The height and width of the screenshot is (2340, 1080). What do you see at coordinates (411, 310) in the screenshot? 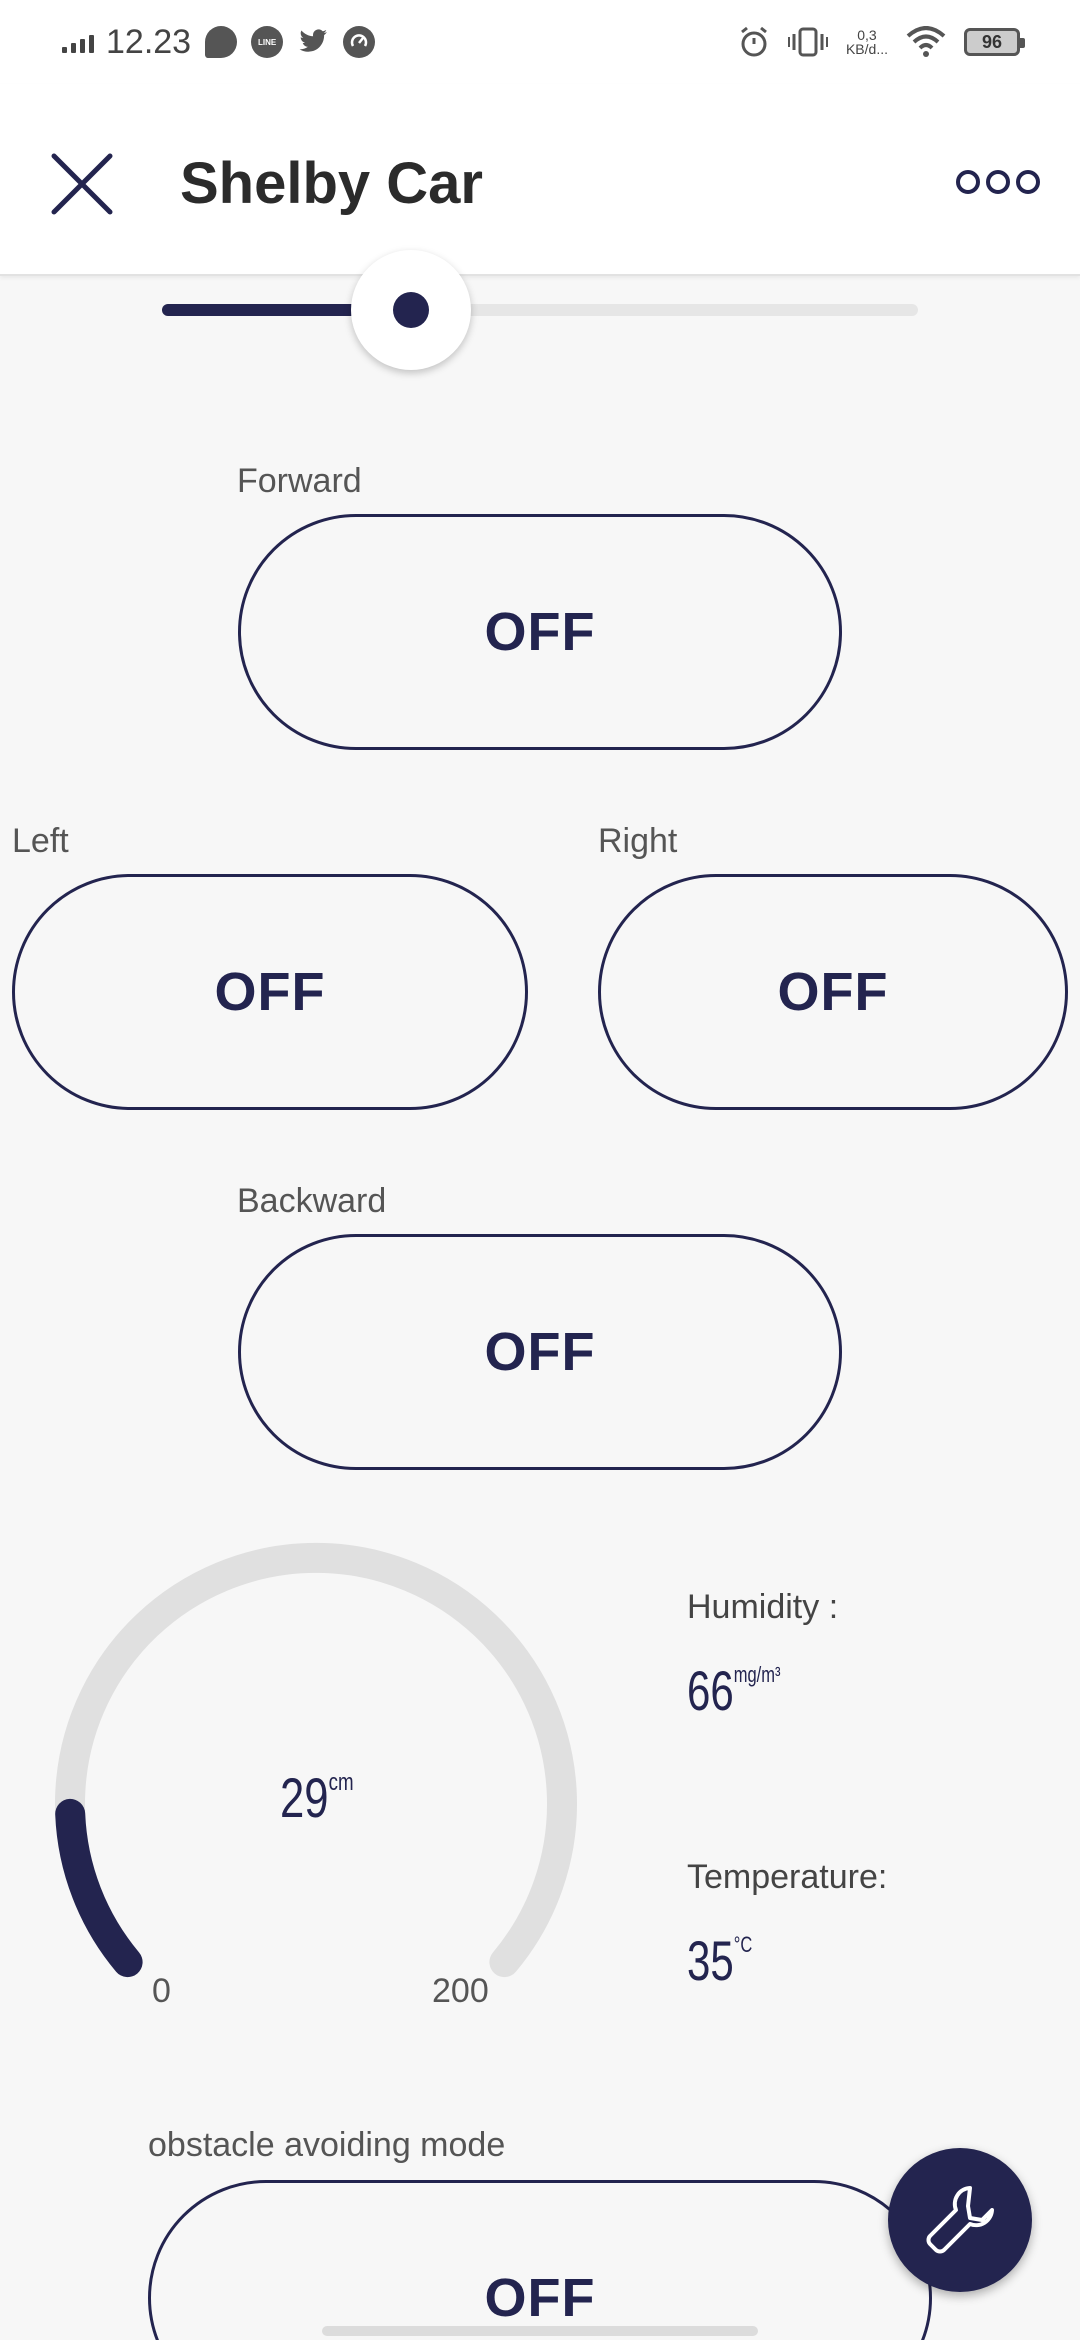
I see `slider-thumb` at bounding box center [411, 310].